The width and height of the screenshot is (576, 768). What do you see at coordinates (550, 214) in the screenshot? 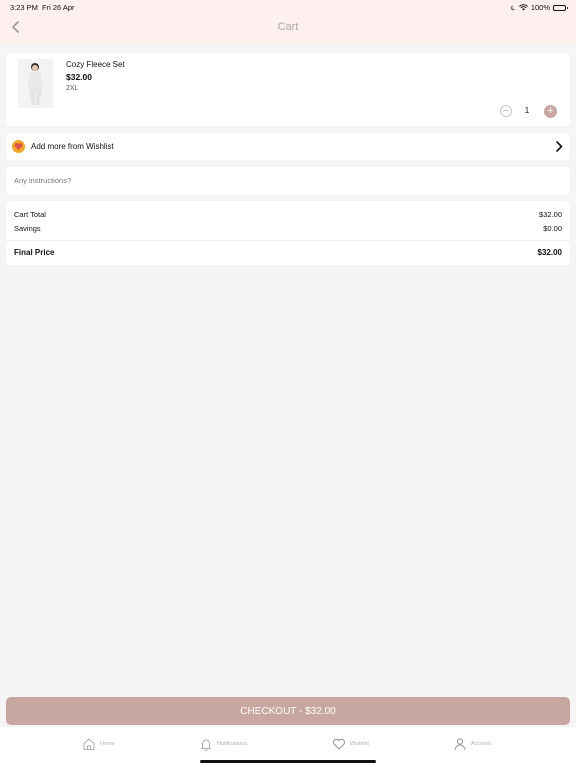
I see `cart-total-value: $32.00` at bounding box center [550, 214].